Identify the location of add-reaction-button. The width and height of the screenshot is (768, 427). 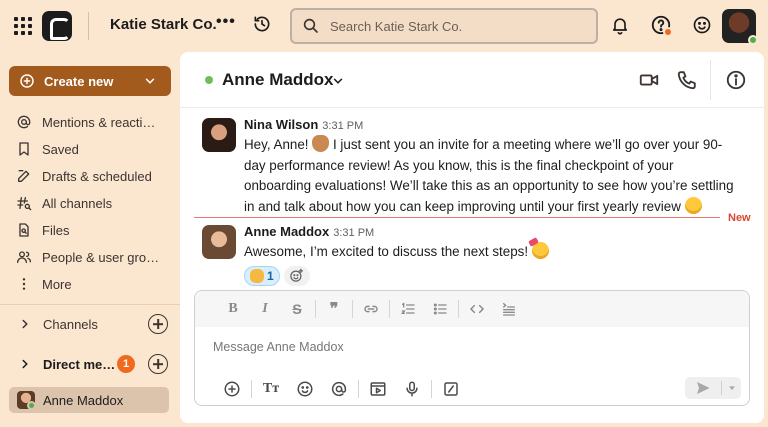
(296, 275).